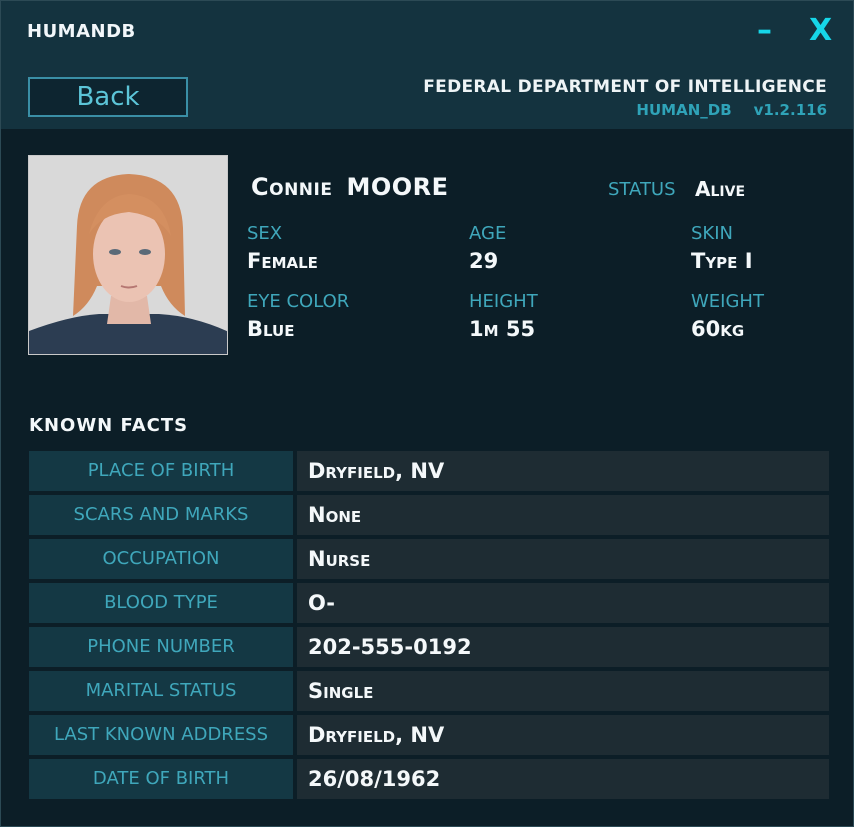  Describe the element at coordinates (292, 187) in the screenshot. I see `first-name: Connie` at that location.